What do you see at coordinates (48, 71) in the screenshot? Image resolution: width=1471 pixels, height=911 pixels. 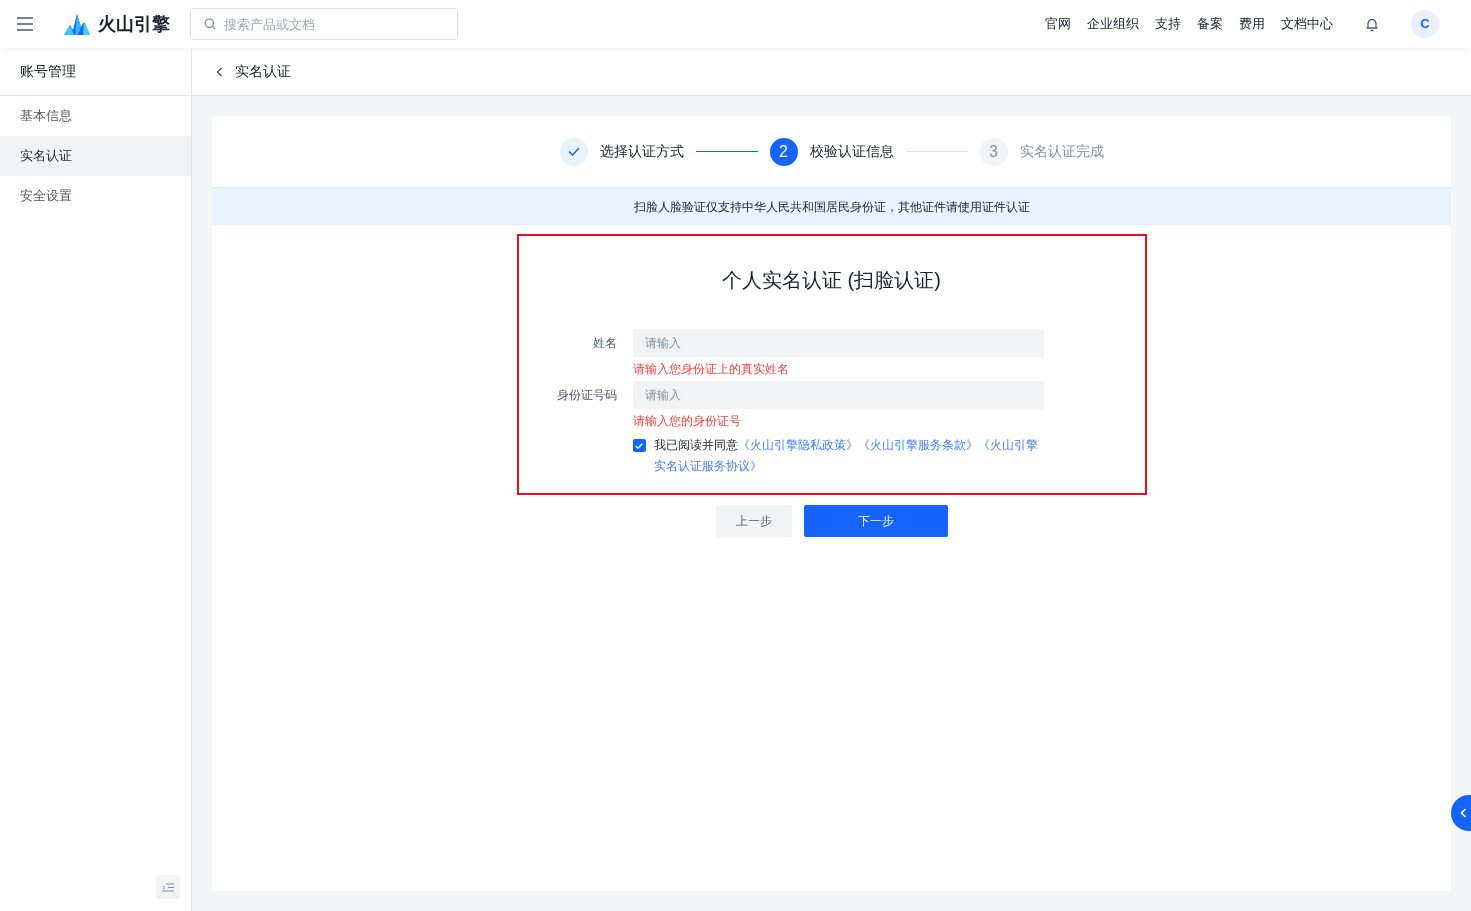 I see `sidebar-title: 账号管理` at bounding box center [48, 71].